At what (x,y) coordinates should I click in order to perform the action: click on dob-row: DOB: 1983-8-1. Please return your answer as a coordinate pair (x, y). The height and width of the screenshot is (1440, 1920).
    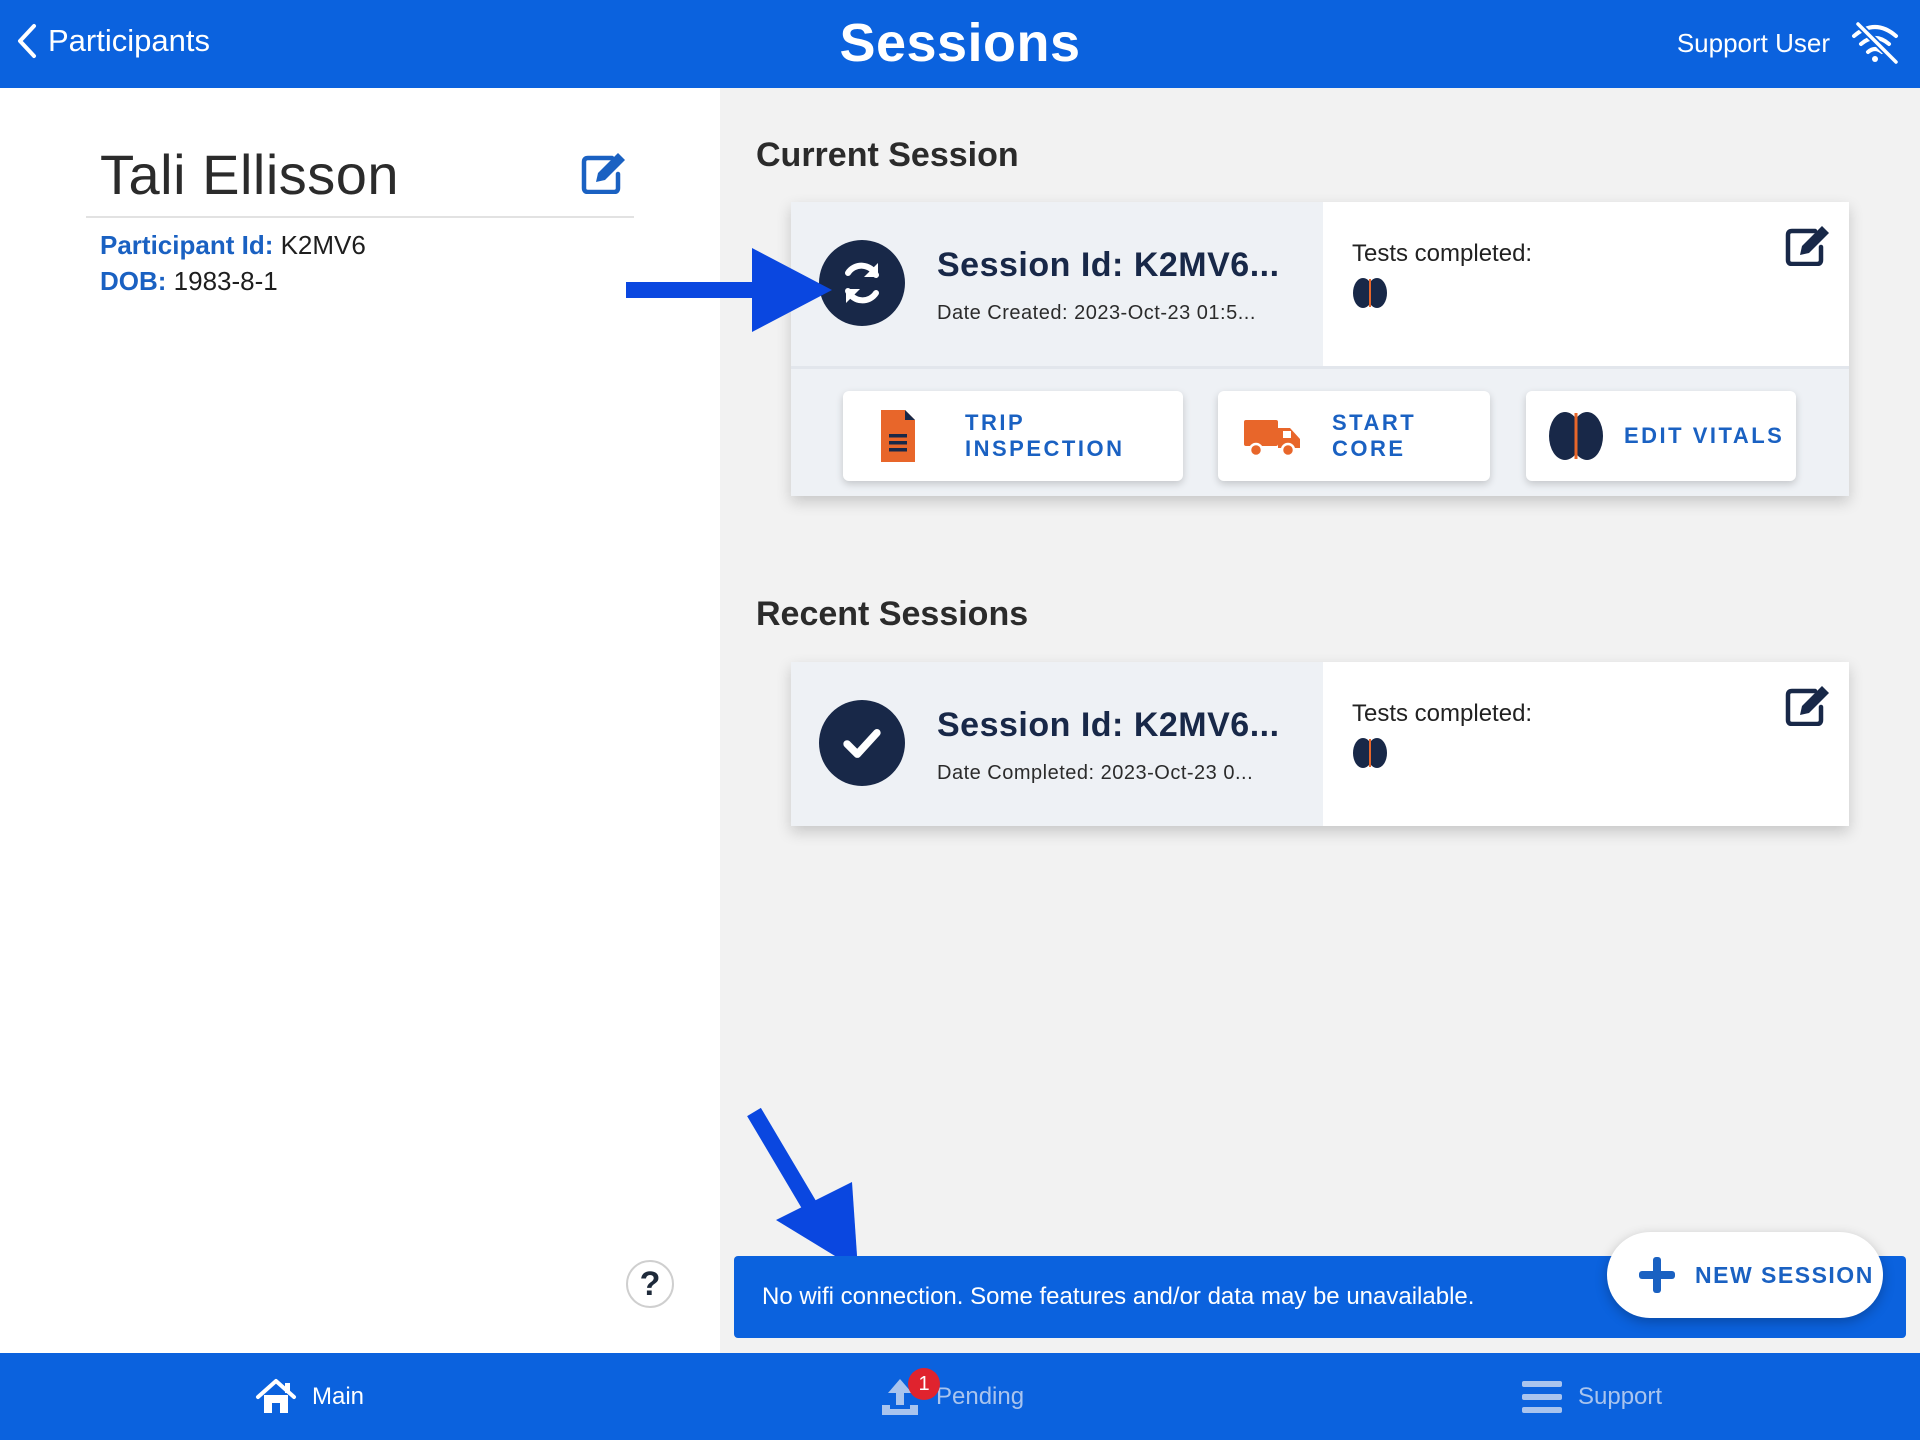
    Looking at the image, I should click on (189, 281).